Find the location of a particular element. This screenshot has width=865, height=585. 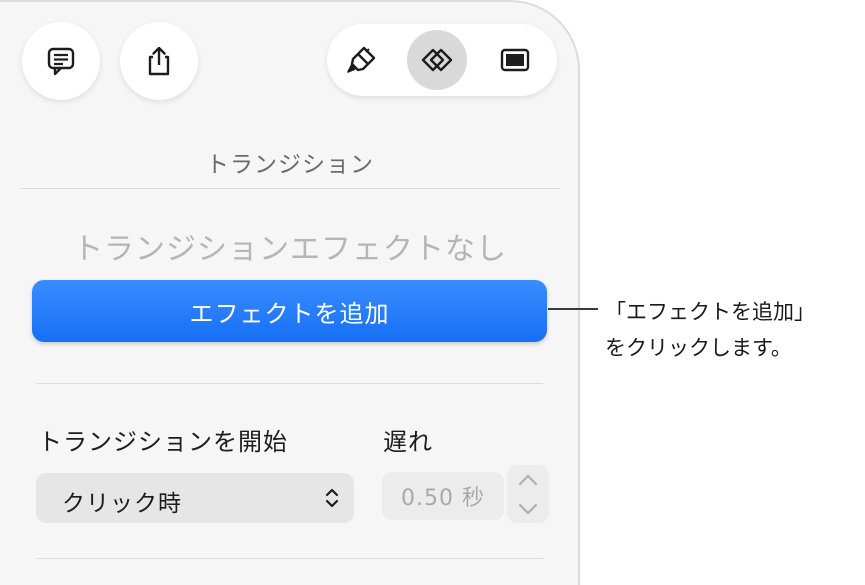

delay-label: 遅れ is located at coordinates (408, 442).